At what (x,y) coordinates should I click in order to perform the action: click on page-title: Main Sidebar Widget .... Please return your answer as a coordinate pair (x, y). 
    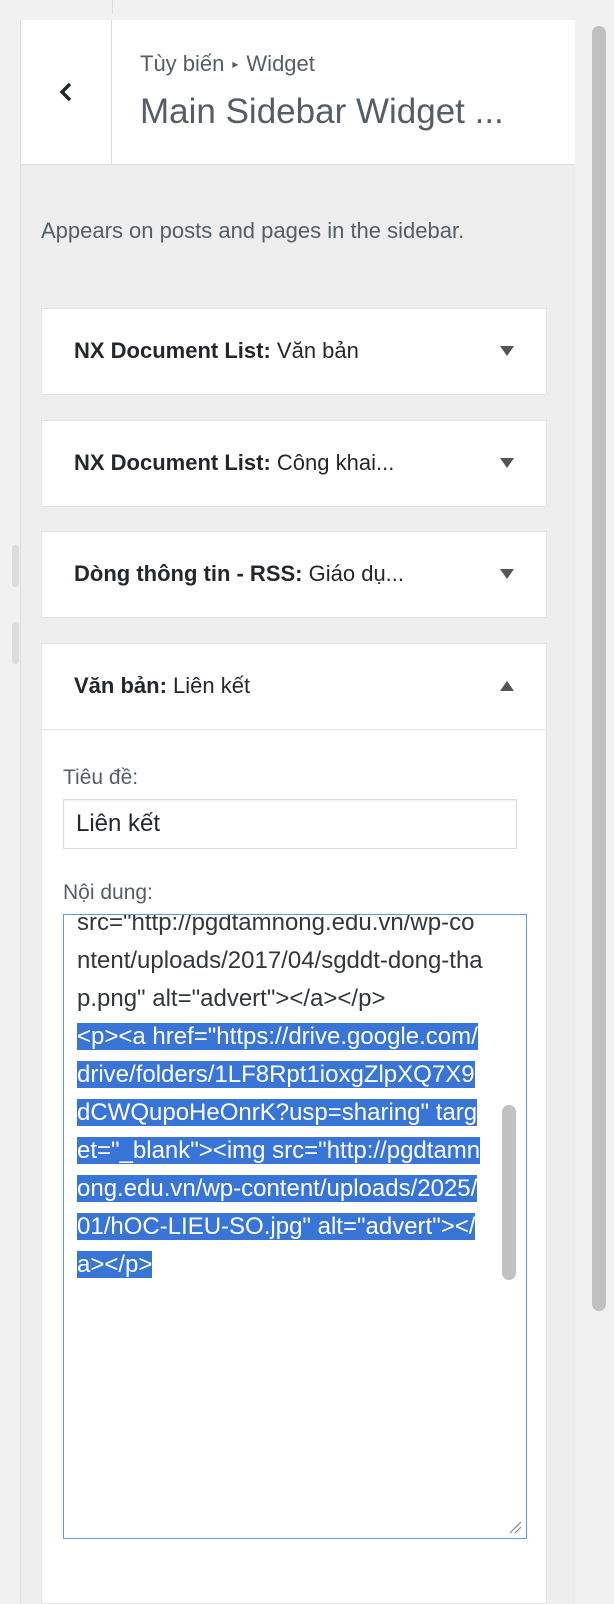
    Looking at the image, I should click on (322, 111).